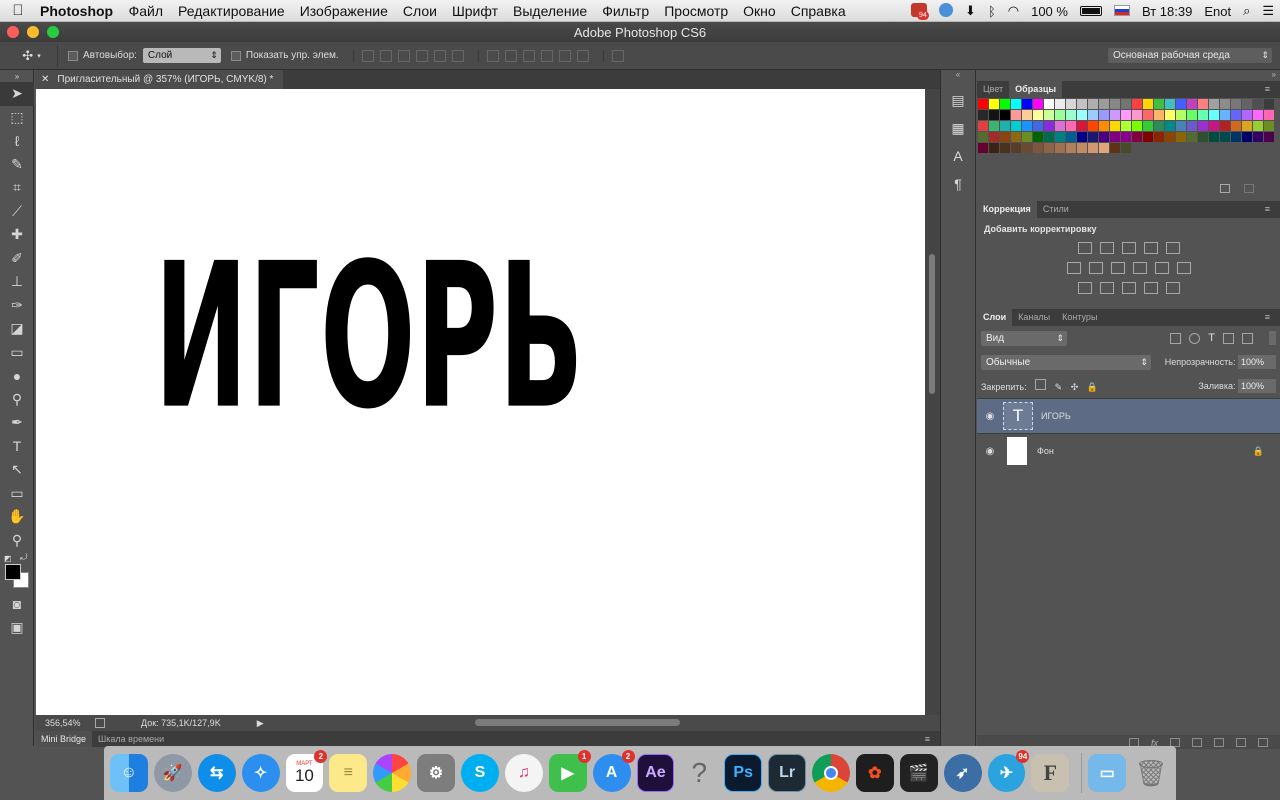  I want to click on user-name: Enot, so click(1217, 11).